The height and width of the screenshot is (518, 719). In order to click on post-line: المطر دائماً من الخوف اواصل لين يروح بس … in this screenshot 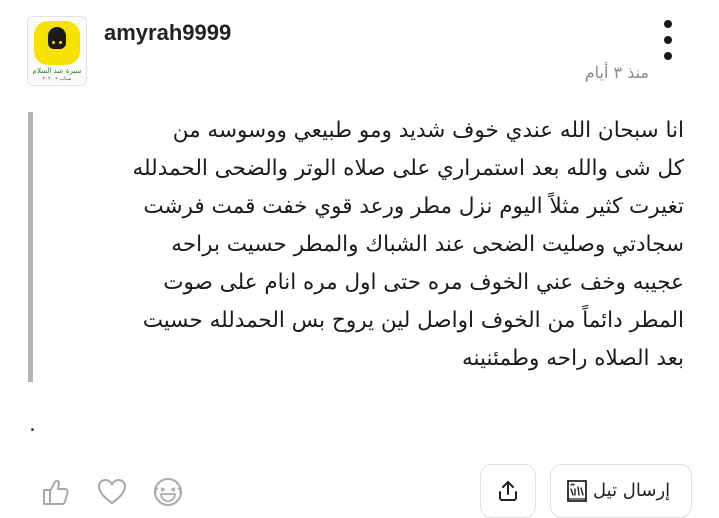, I will do `click(413, 320)`.